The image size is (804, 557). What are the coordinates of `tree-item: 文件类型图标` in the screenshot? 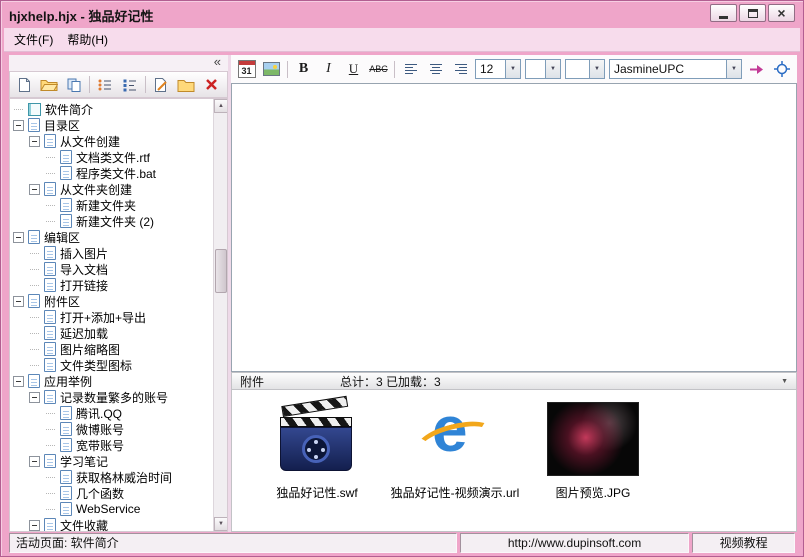 It's located at (112, 365).